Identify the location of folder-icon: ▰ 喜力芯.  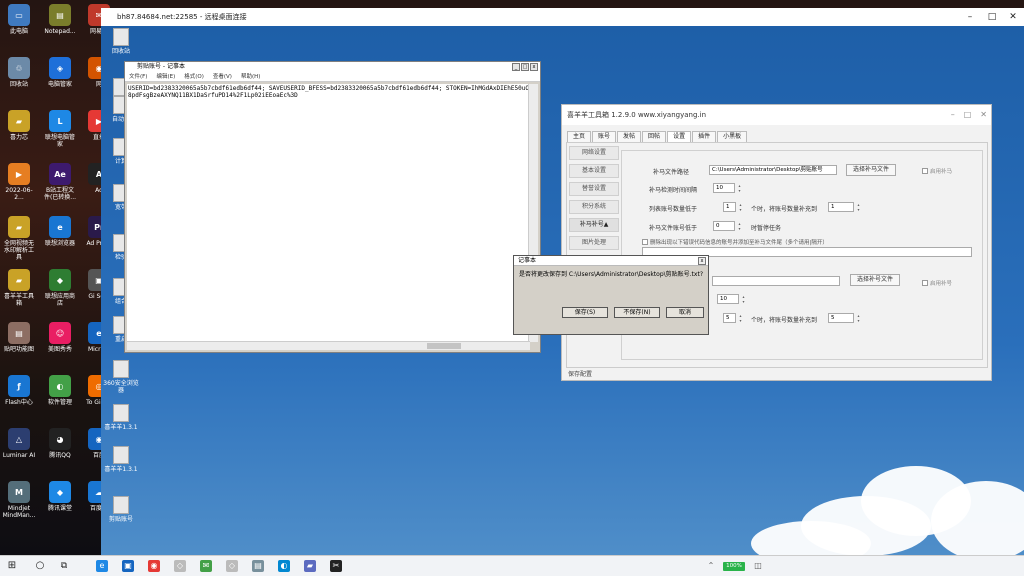
(19, 125).